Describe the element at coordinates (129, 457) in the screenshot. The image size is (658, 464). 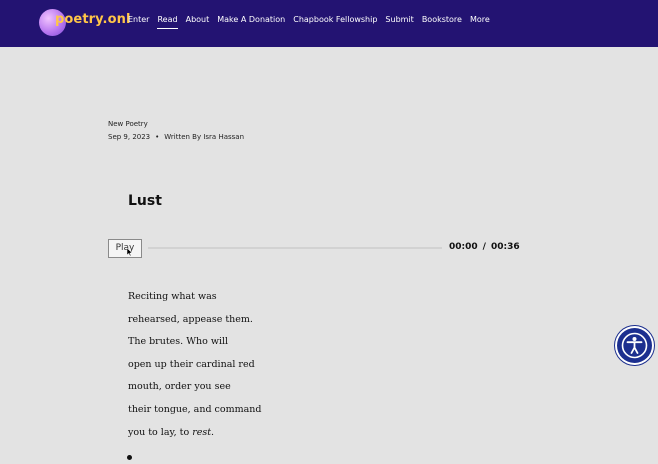
I see `list-bullet` at that location.